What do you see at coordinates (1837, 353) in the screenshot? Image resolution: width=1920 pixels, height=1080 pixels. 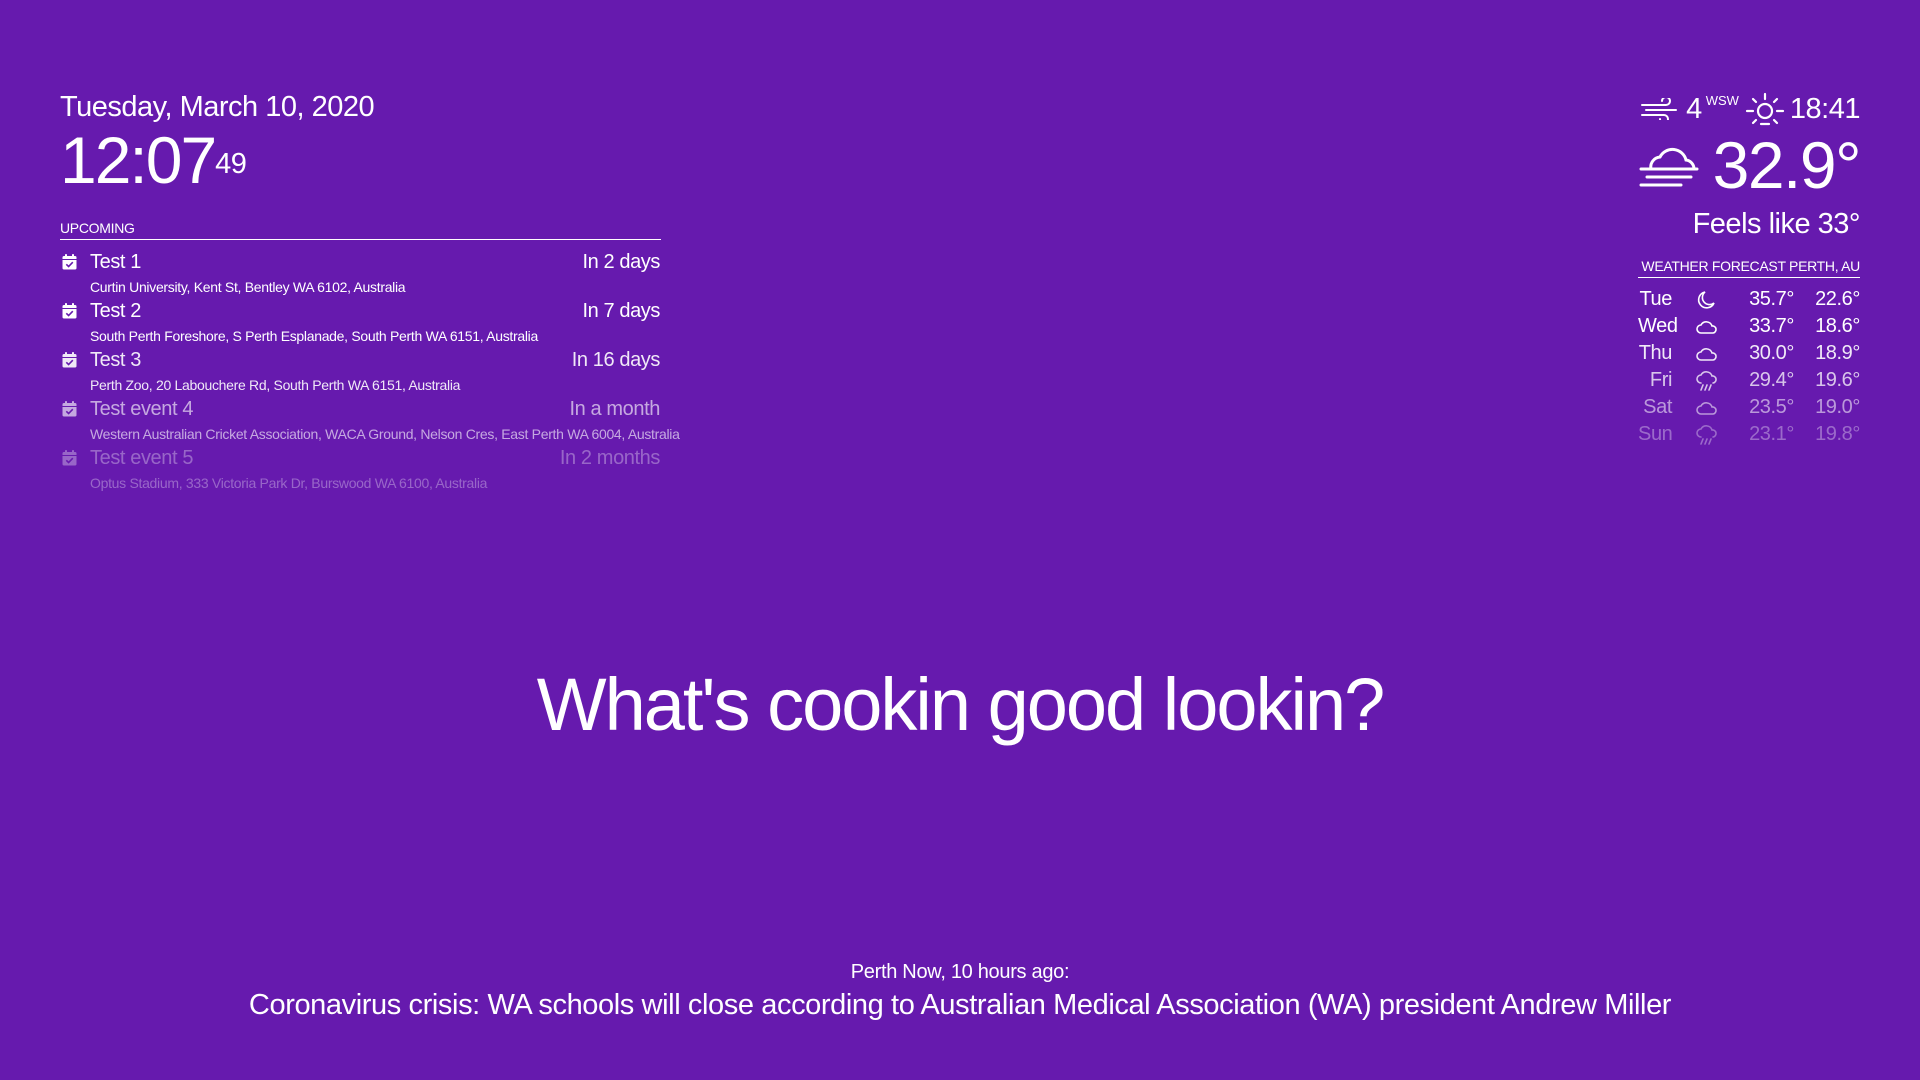 I see `forecast-min: 18.9°` at bounding box center [1837, 353].